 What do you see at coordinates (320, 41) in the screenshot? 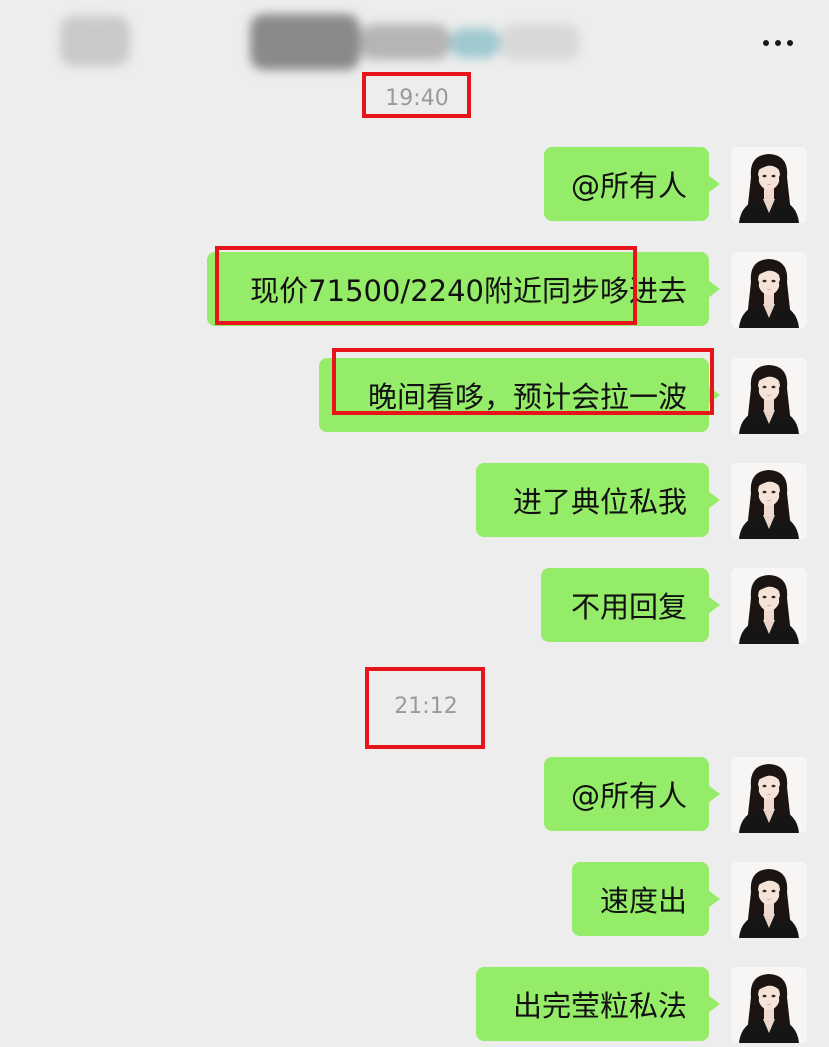
I see `blurred-chat-title` at bounding box center [320, 41].